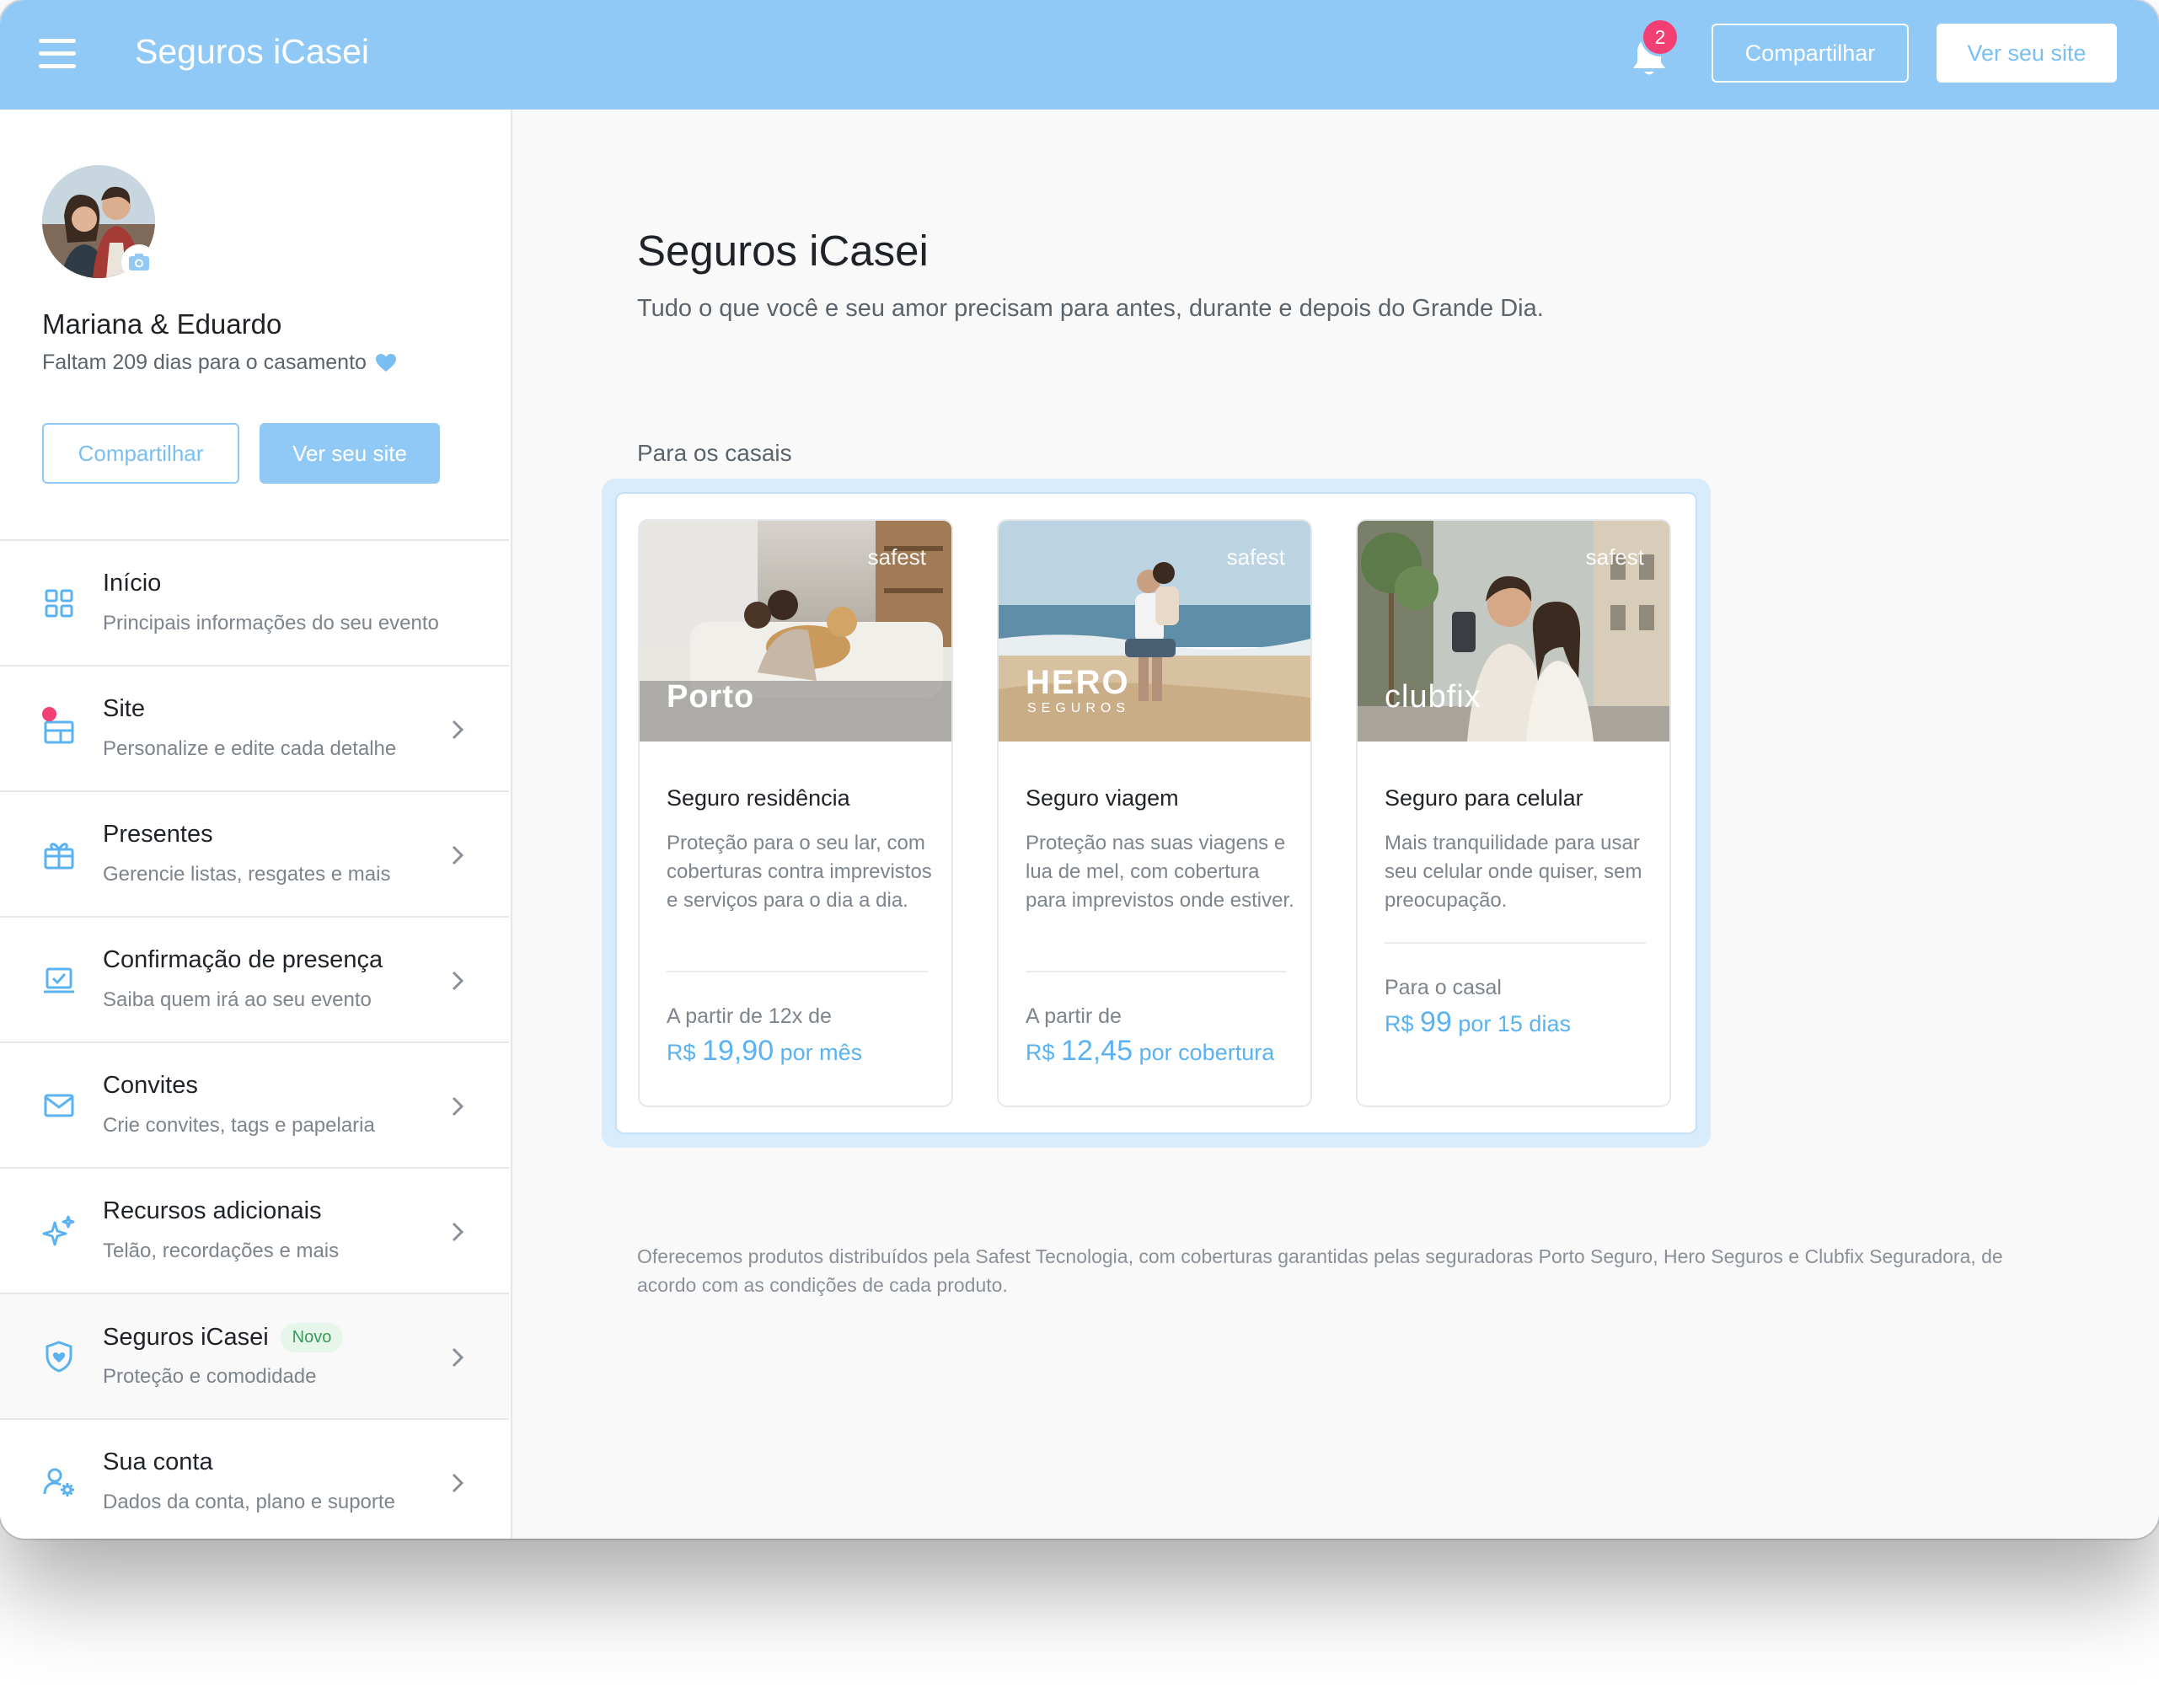 The height and width of the screenshot is (1708, 2159). What do you see at coordinates (250, 748) in the screenshot?
I see `sidebar-item-subtitle: Personalize e edite cada detalhe` at bounding box center [250, 748].